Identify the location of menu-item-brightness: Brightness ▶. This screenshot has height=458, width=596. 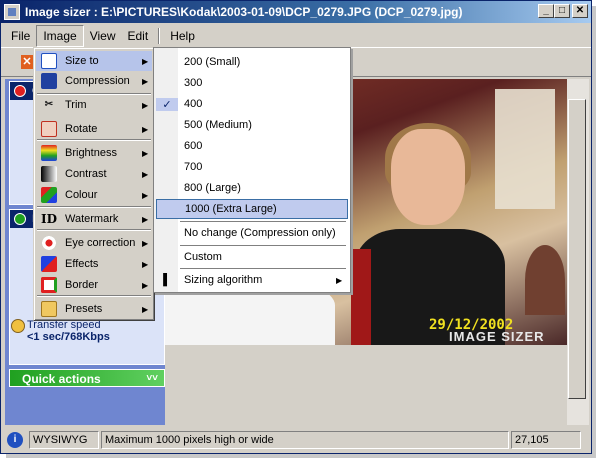
(94, 153).